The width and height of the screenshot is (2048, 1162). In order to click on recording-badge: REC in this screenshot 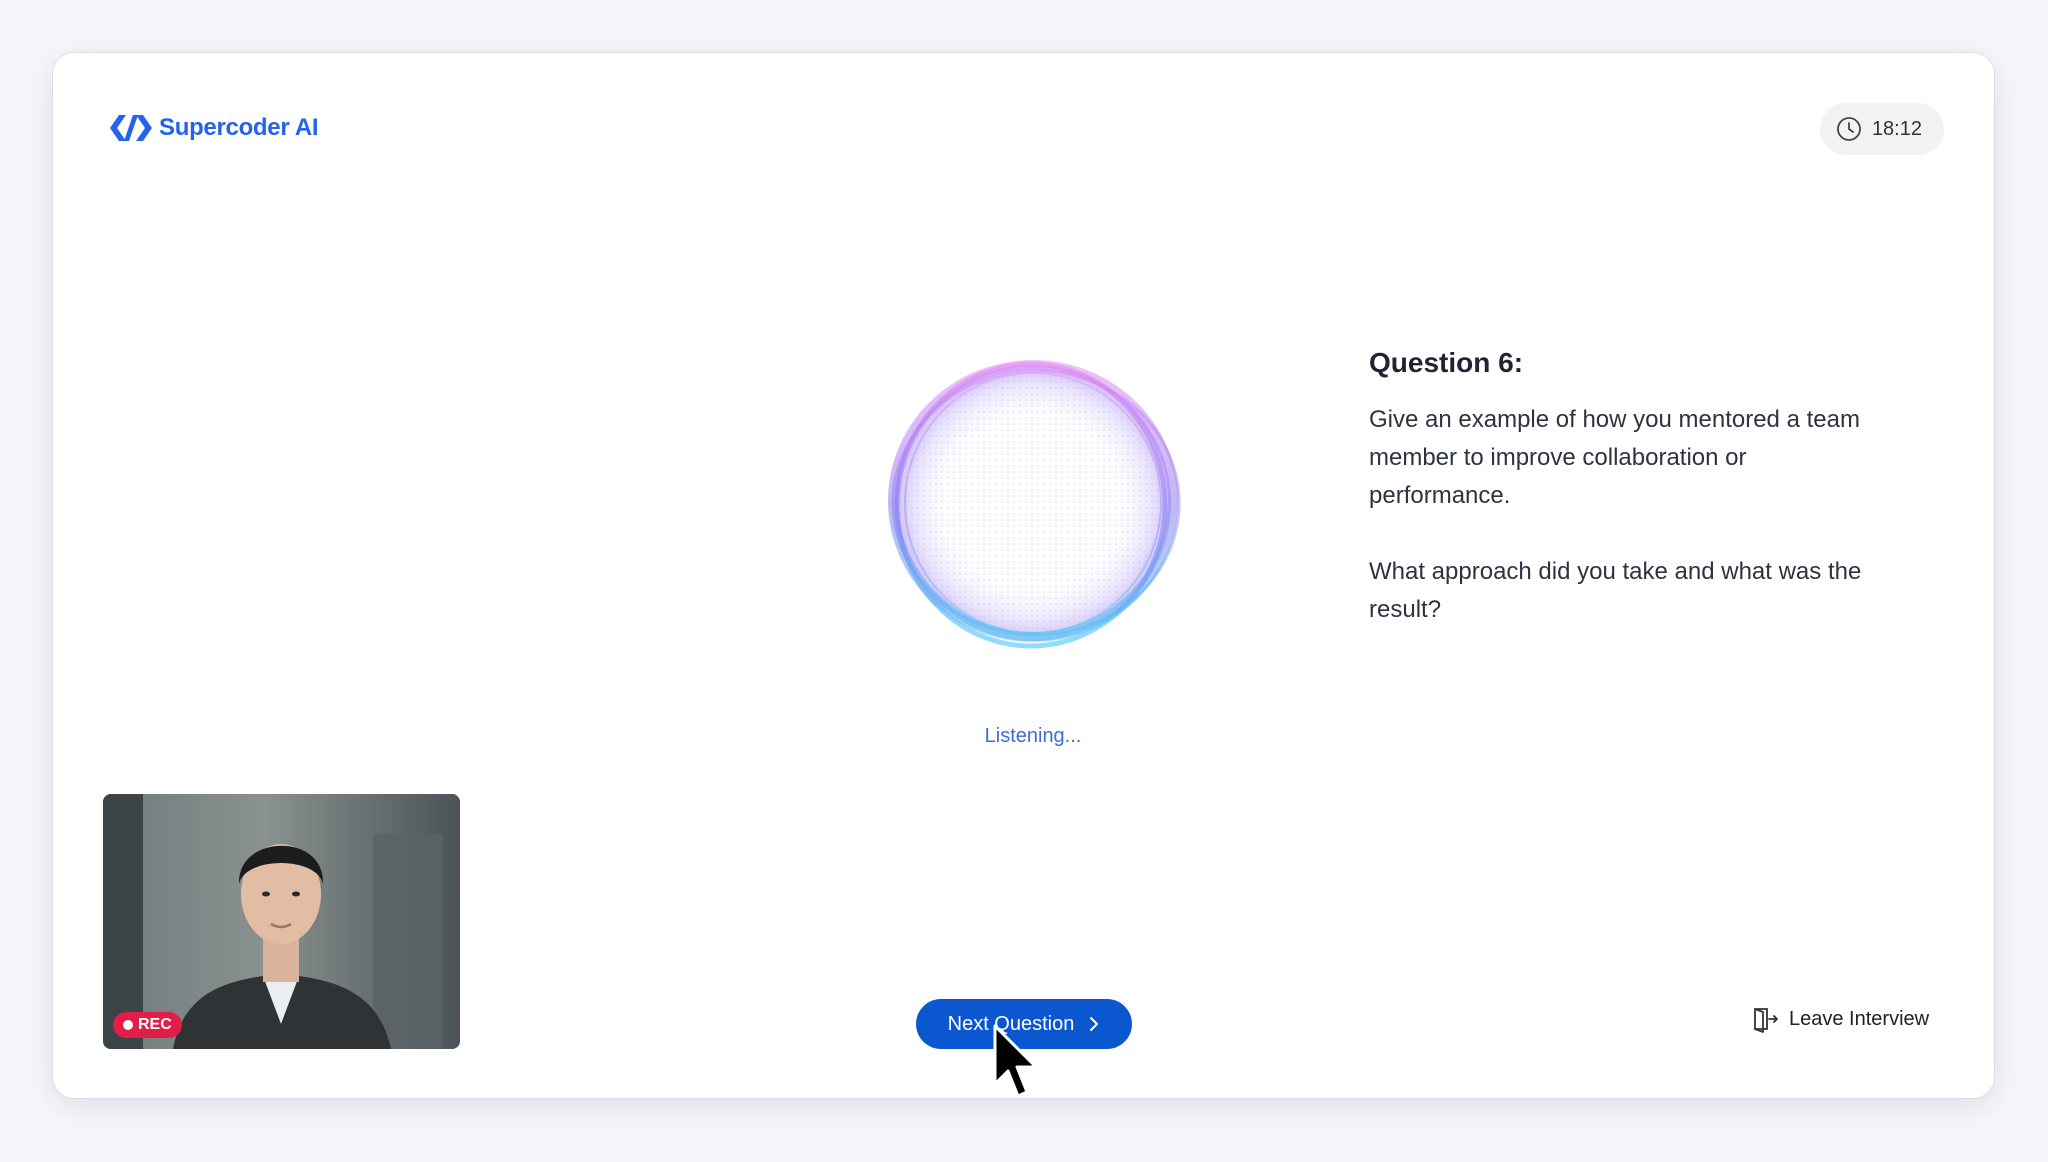, I will do `click(147, 1025)`.